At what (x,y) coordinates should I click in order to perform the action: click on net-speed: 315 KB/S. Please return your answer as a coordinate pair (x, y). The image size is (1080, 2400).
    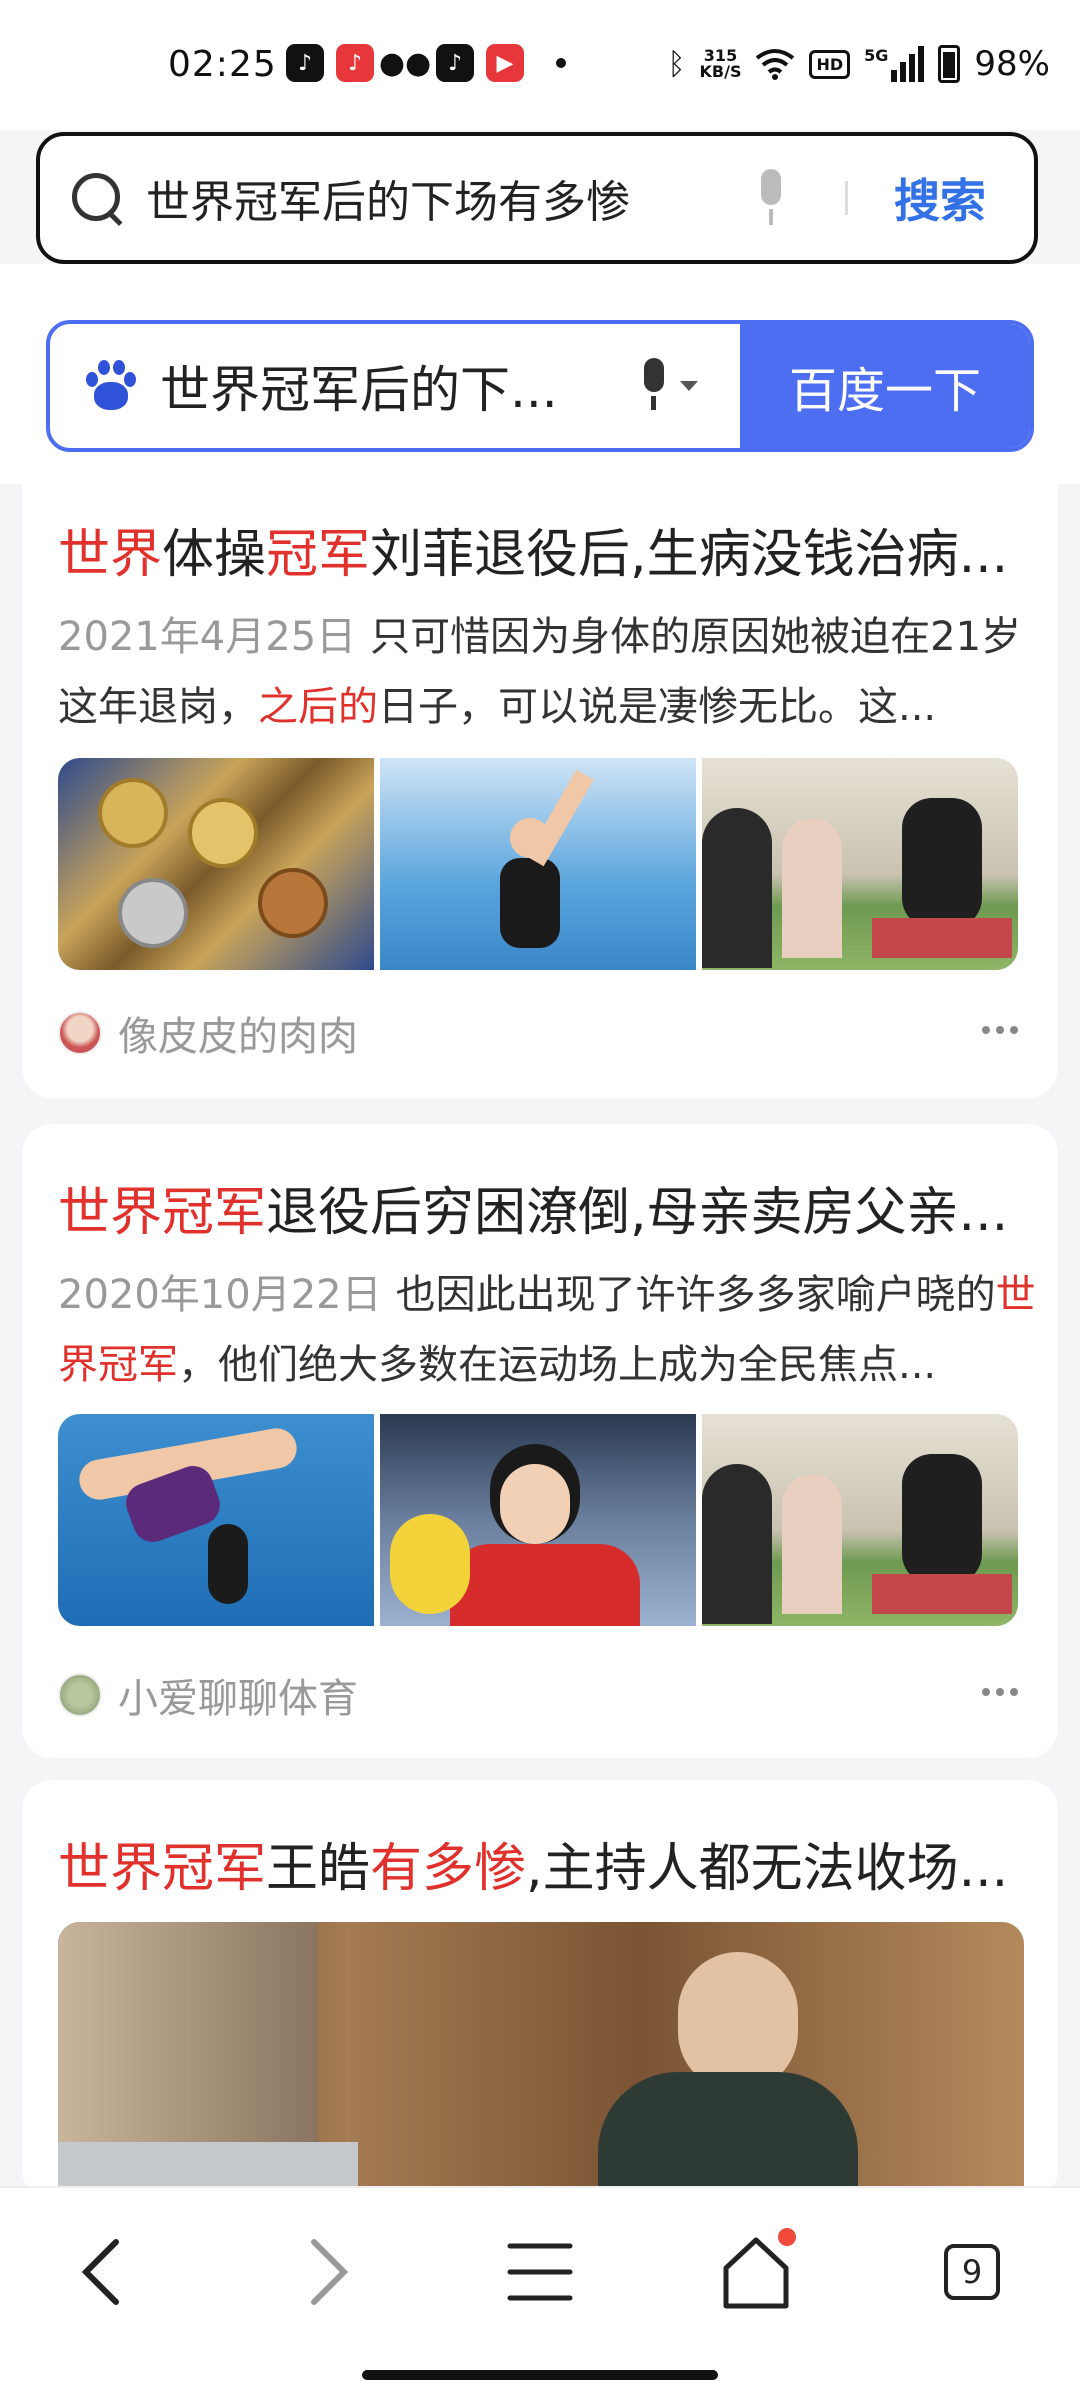
    Looking at the image, I should click on (720, 63).